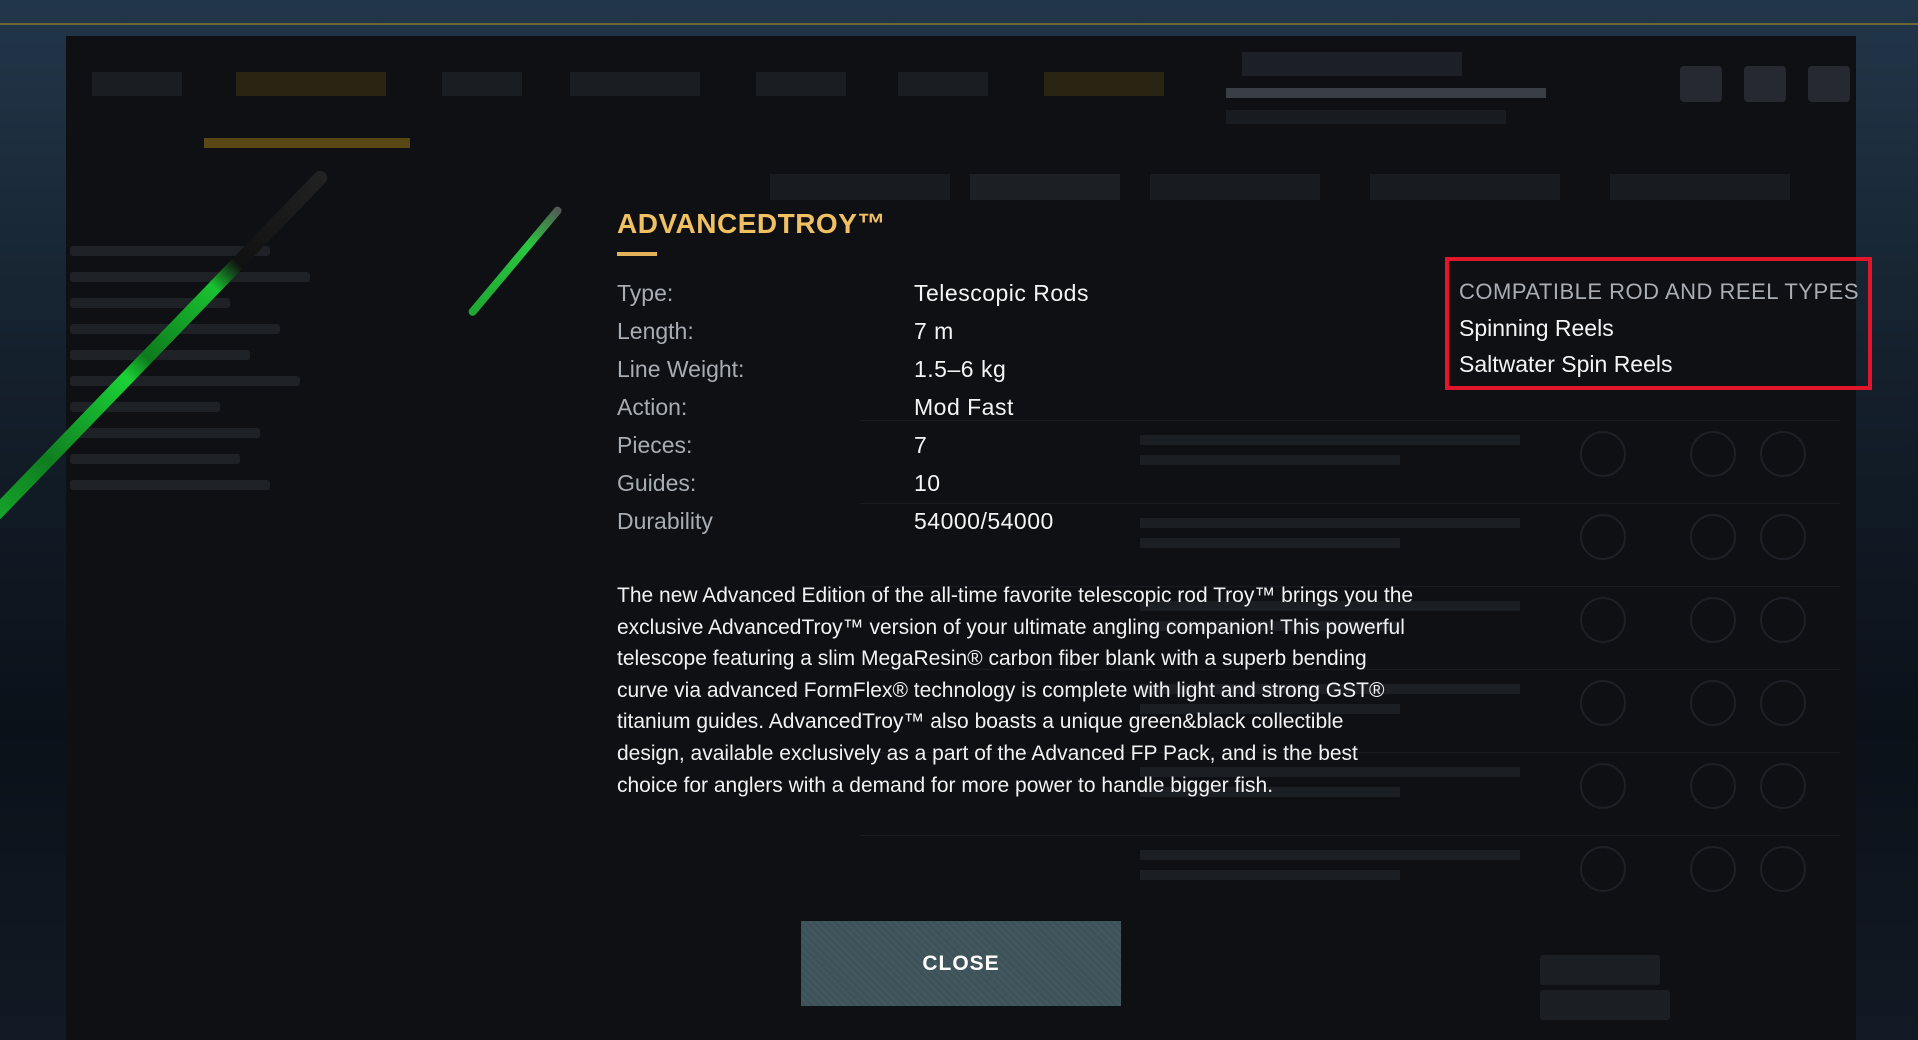 The image size is (1918, 1040). What do you see at coordinates (637, 254) in the screenshot?
I see `title-underline` at bounding box center [637, 254].